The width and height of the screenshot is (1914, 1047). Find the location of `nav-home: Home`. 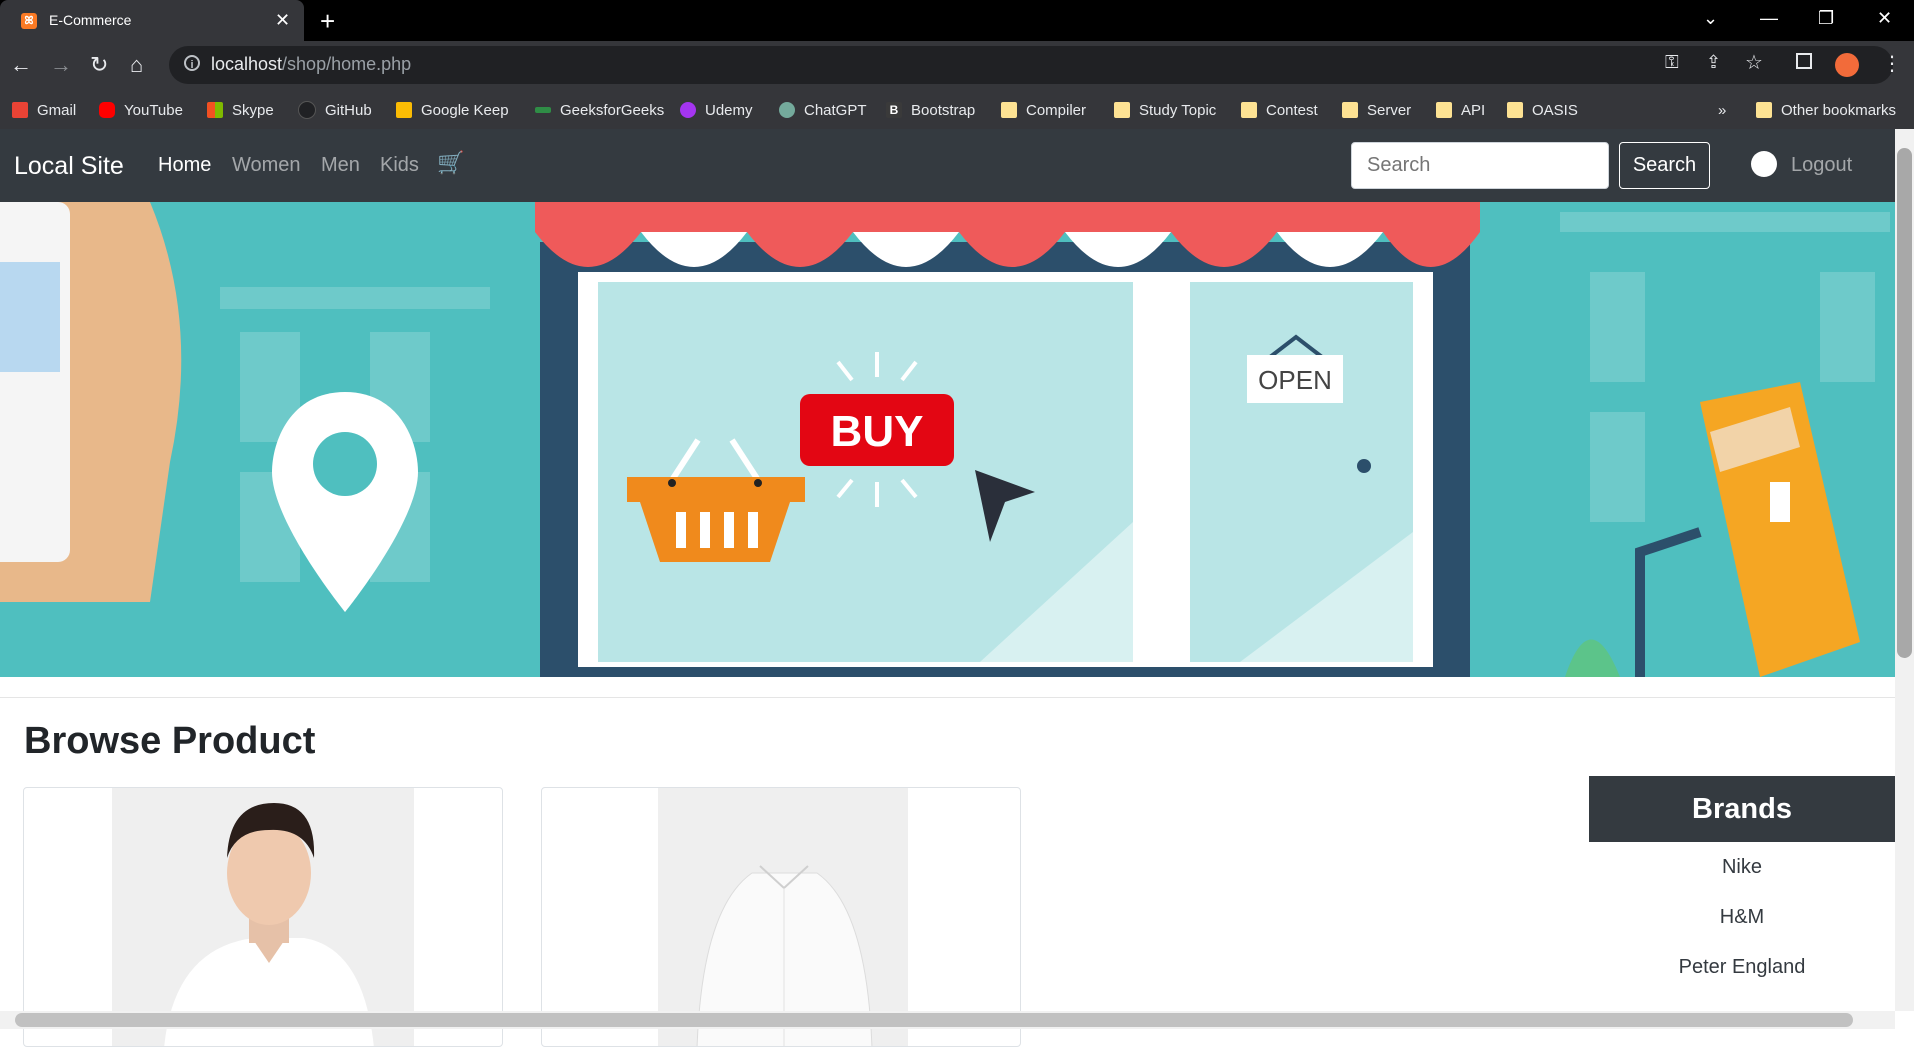

nav-home: Home is located at coordinates (184, 165).